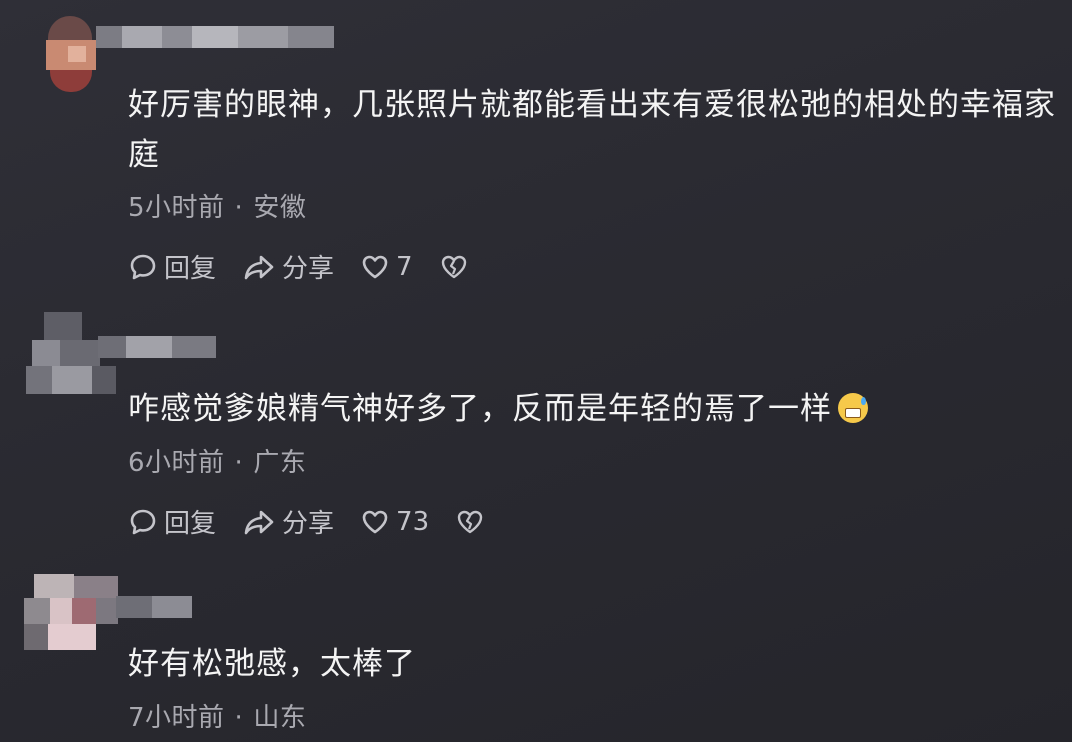  I want to click on like-count: 7, so click(404, 266).